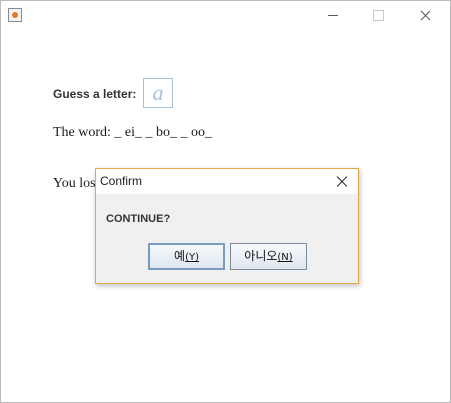 The height and width of the screenshot is (403, 451). What do you see at coordinates (15, 15) in the screenshot?
I see `java-icon` at bounding box center [15, 15].